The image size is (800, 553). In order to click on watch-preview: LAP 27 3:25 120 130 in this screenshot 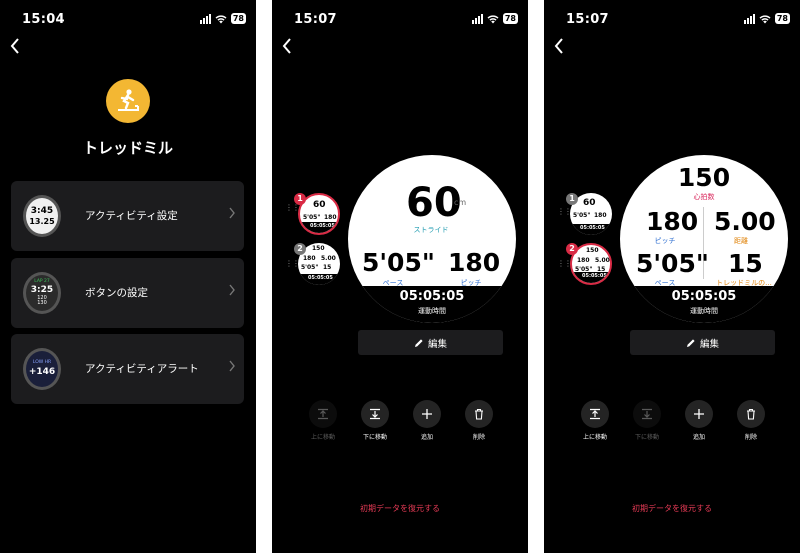, I will do `click(42, 293)`.